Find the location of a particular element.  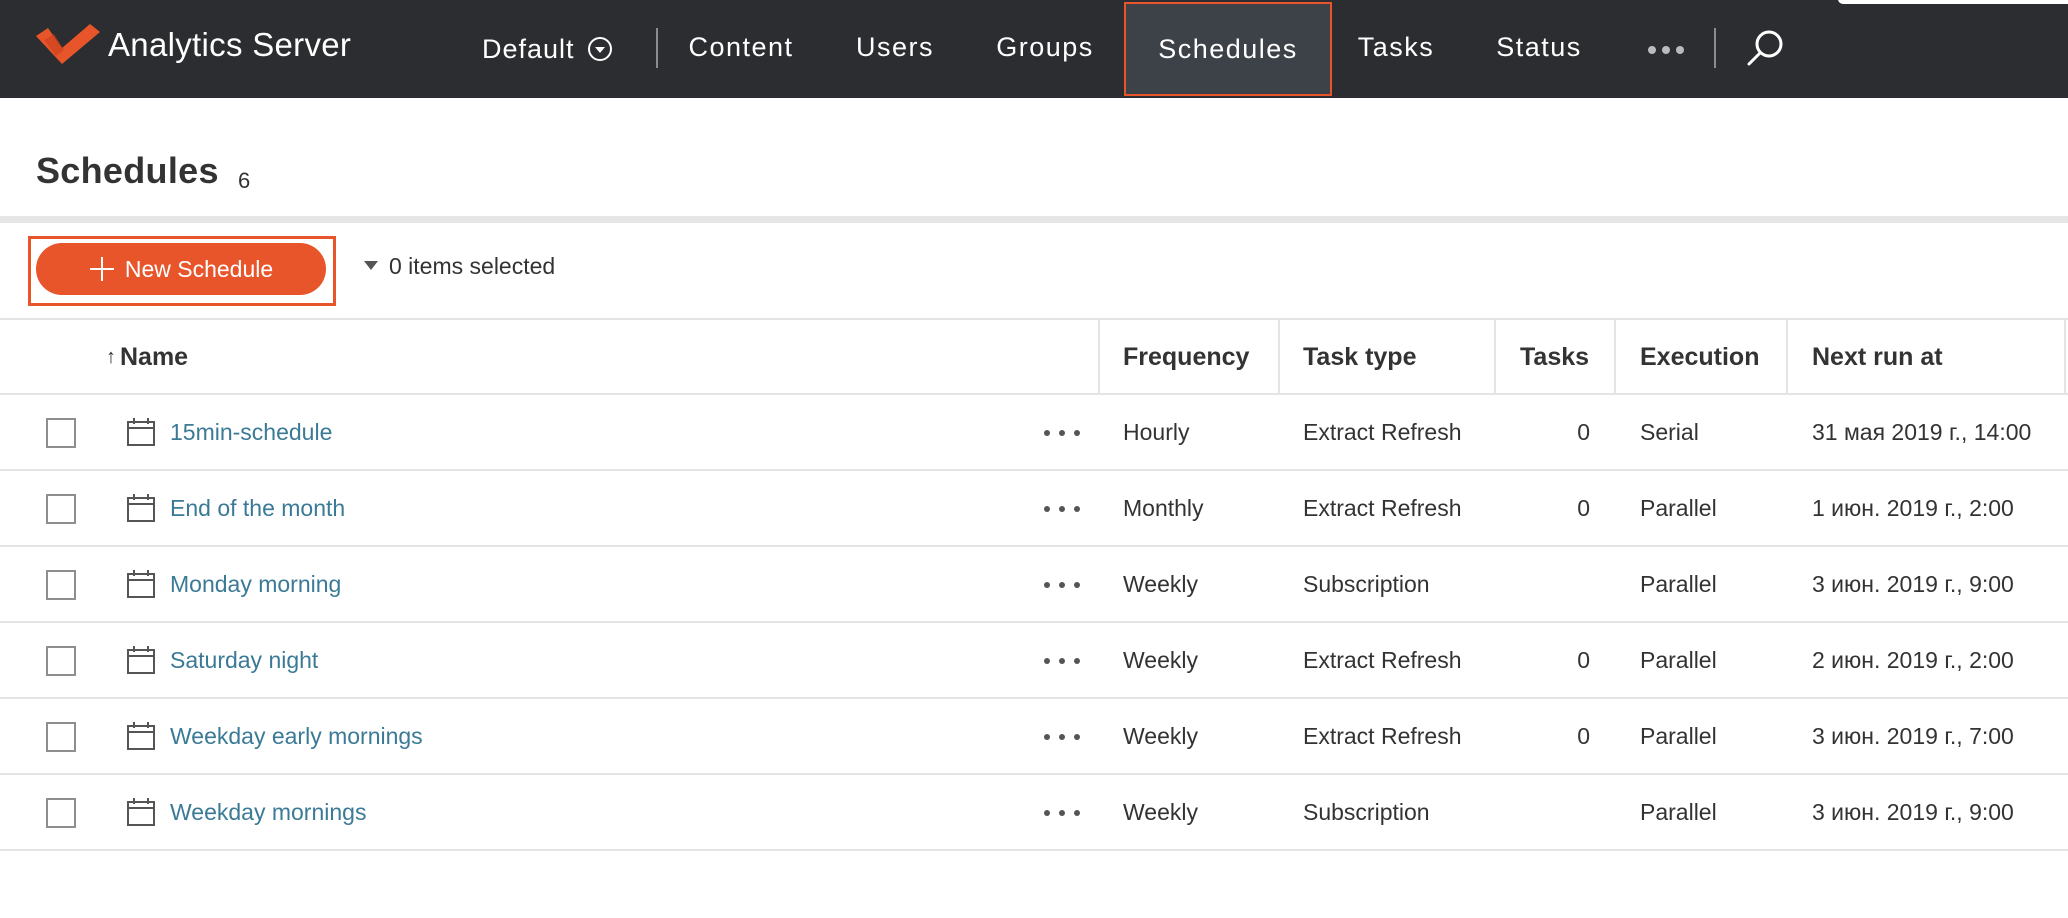

nav-item-users: Users is located at coordinates (895, 47).